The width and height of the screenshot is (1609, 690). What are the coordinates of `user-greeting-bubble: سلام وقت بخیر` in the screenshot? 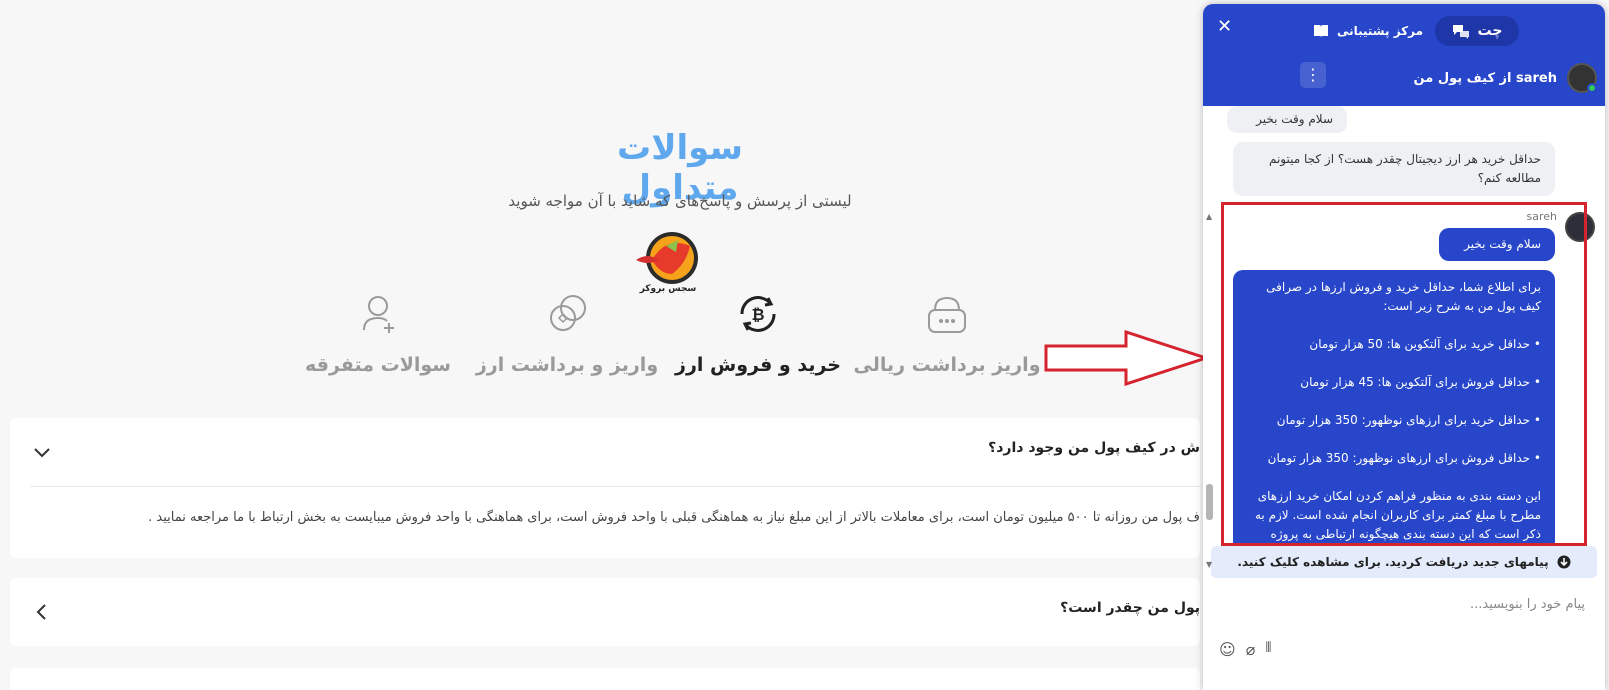 It's located at (1287, 119).